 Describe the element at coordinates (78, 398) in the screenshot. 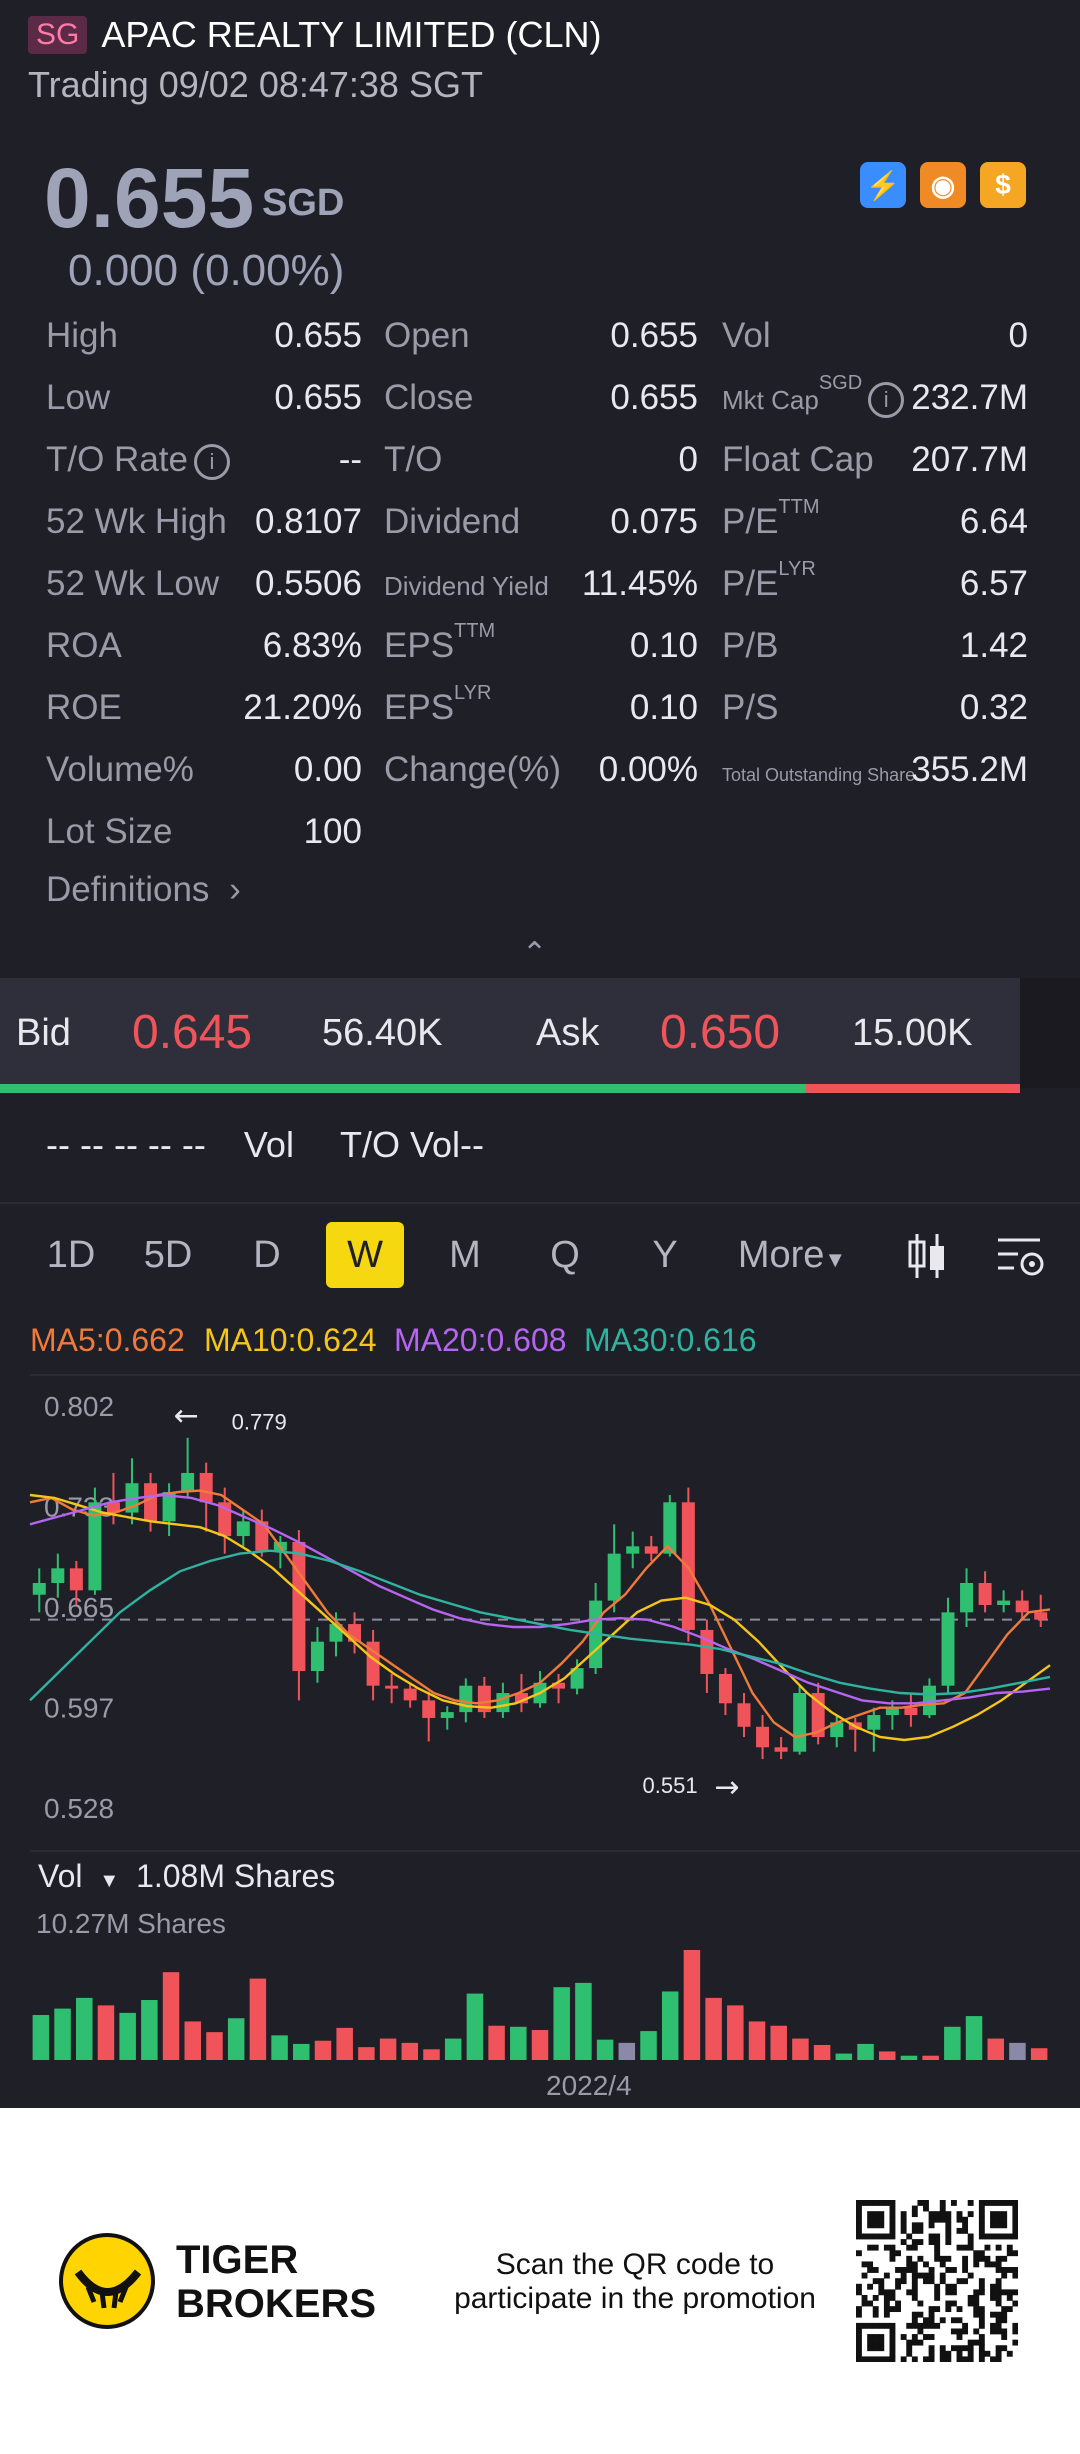

I see `stat-label: Low` at that location.